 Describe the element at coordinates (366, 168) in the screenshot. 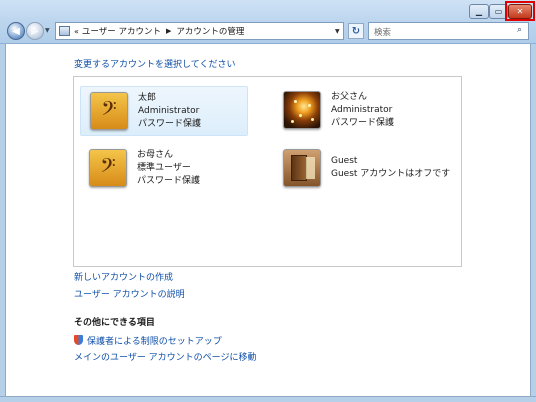

I see `account-guest: Guest Guest アカウントはオフです` at that location.